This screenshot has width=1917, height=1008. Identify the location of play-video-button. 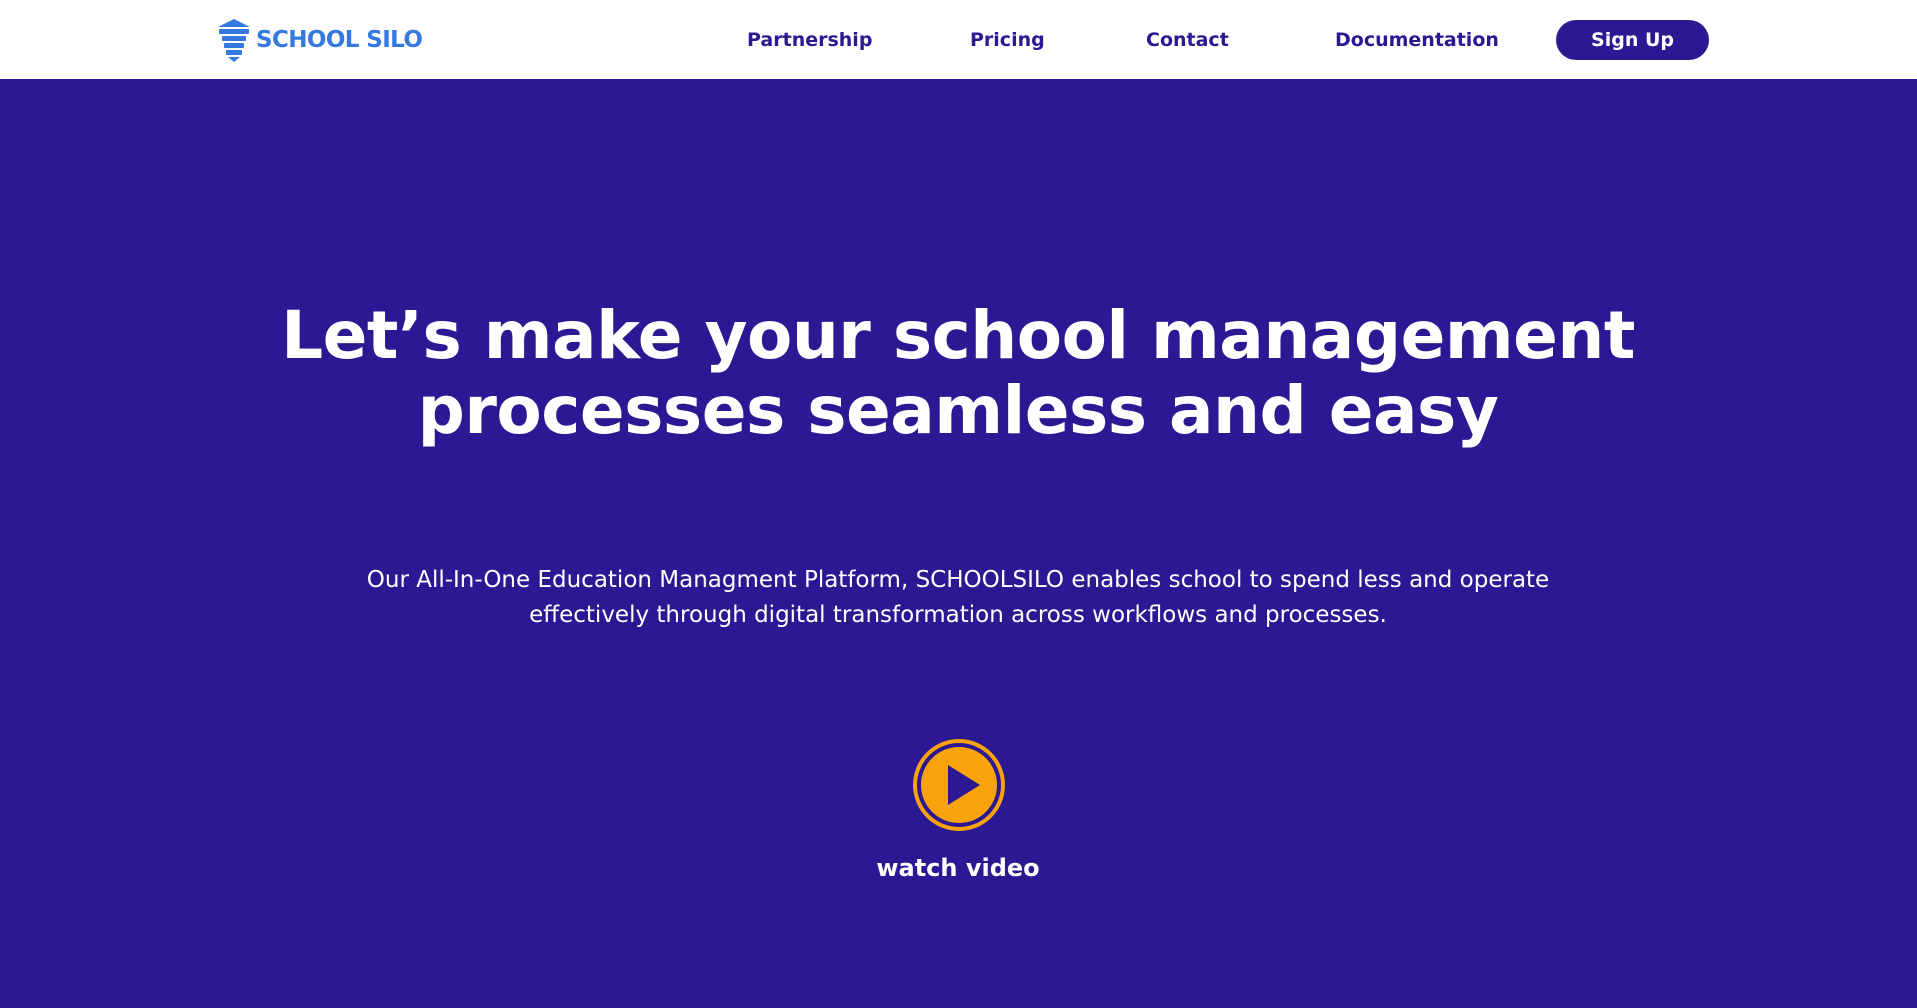
(959, 785).